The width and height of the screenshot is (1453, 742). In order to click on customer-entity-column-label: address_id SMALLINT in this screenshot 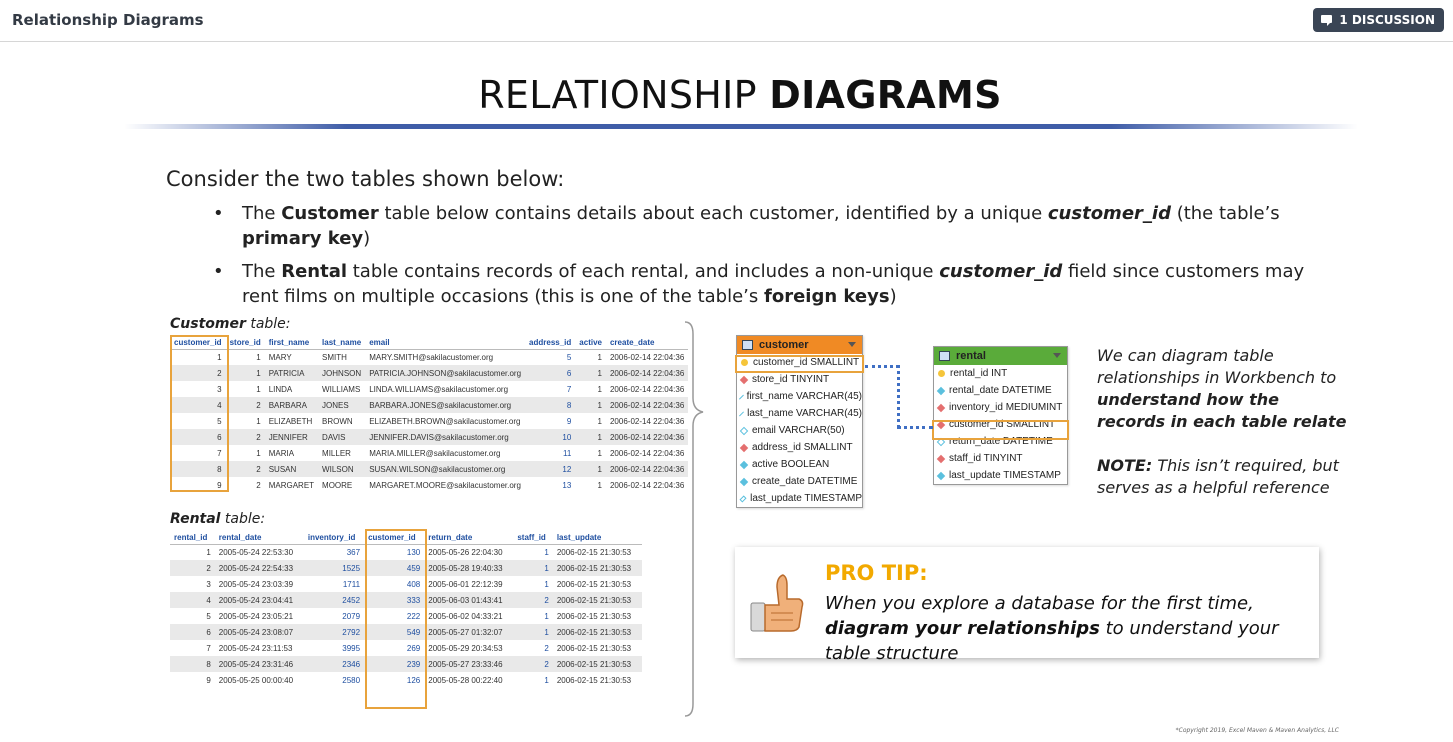, I will do `click(802, 447)`.